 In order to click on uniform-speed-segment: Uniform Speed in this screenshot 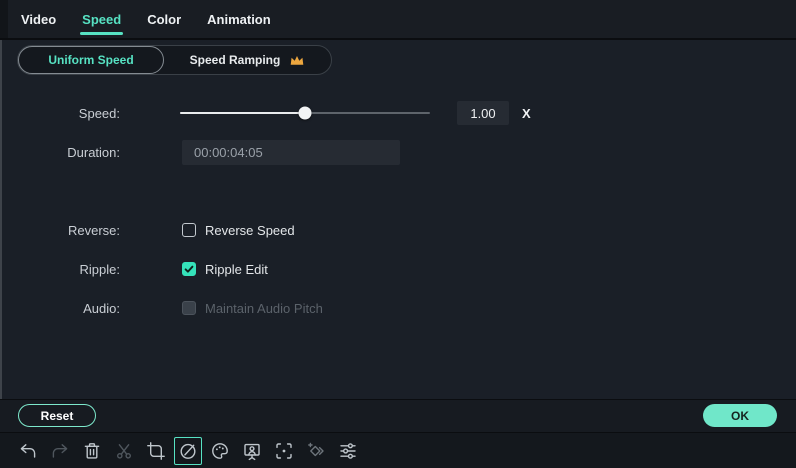, I will do `click(91, 60)`.